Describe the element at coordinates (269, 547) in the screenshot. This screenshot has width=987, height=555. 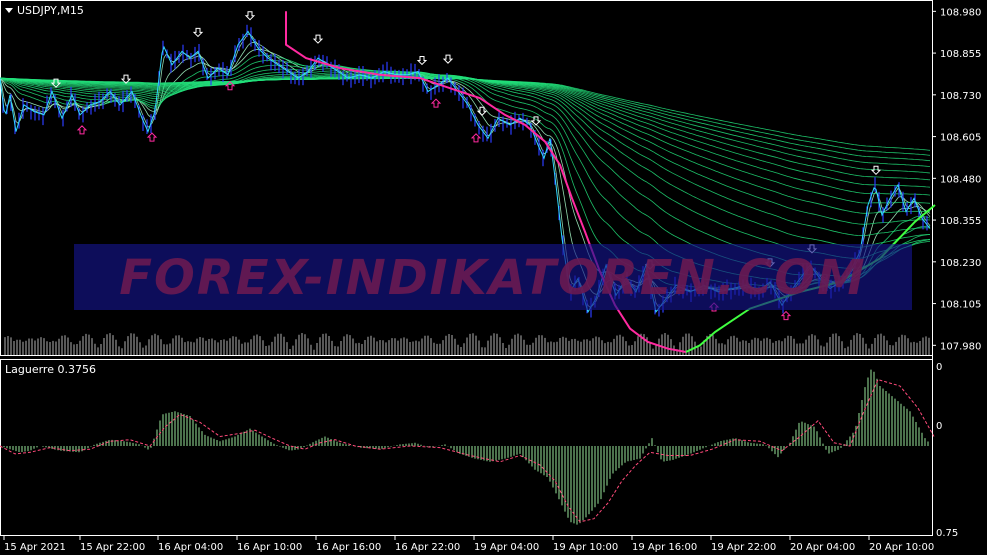
I see `time-tick-label: 16 Apr 10:00` at that location.